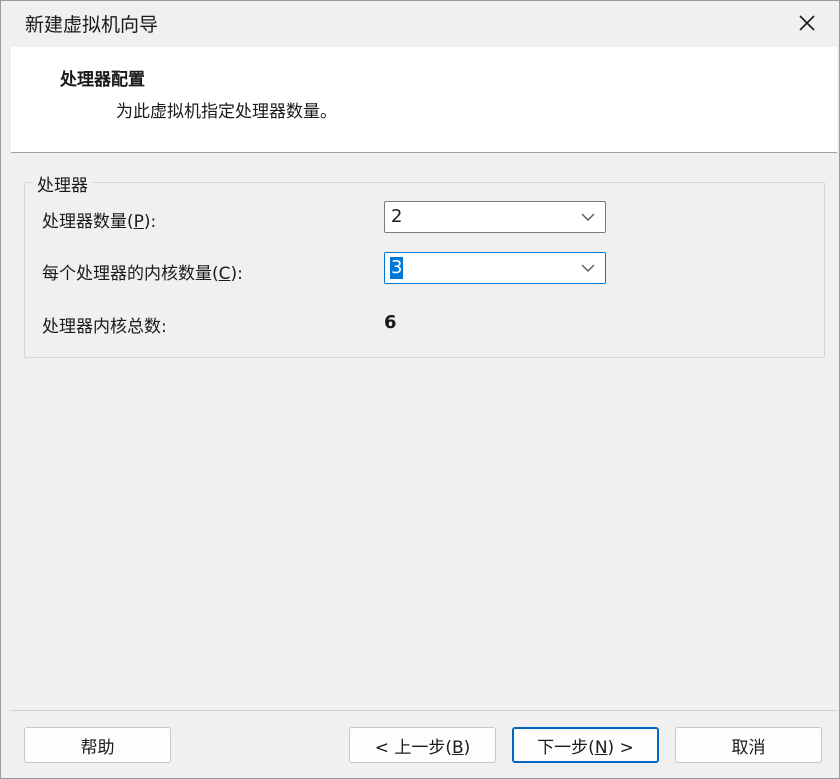 Image resolution: width=840 pixels, height=779 pixels. What do you see at coordinates (142, 274) in the screenshot?
I see `cores-per-processor-label: 每个处理器的内核数量(C):` at bounding box center [142, 274].